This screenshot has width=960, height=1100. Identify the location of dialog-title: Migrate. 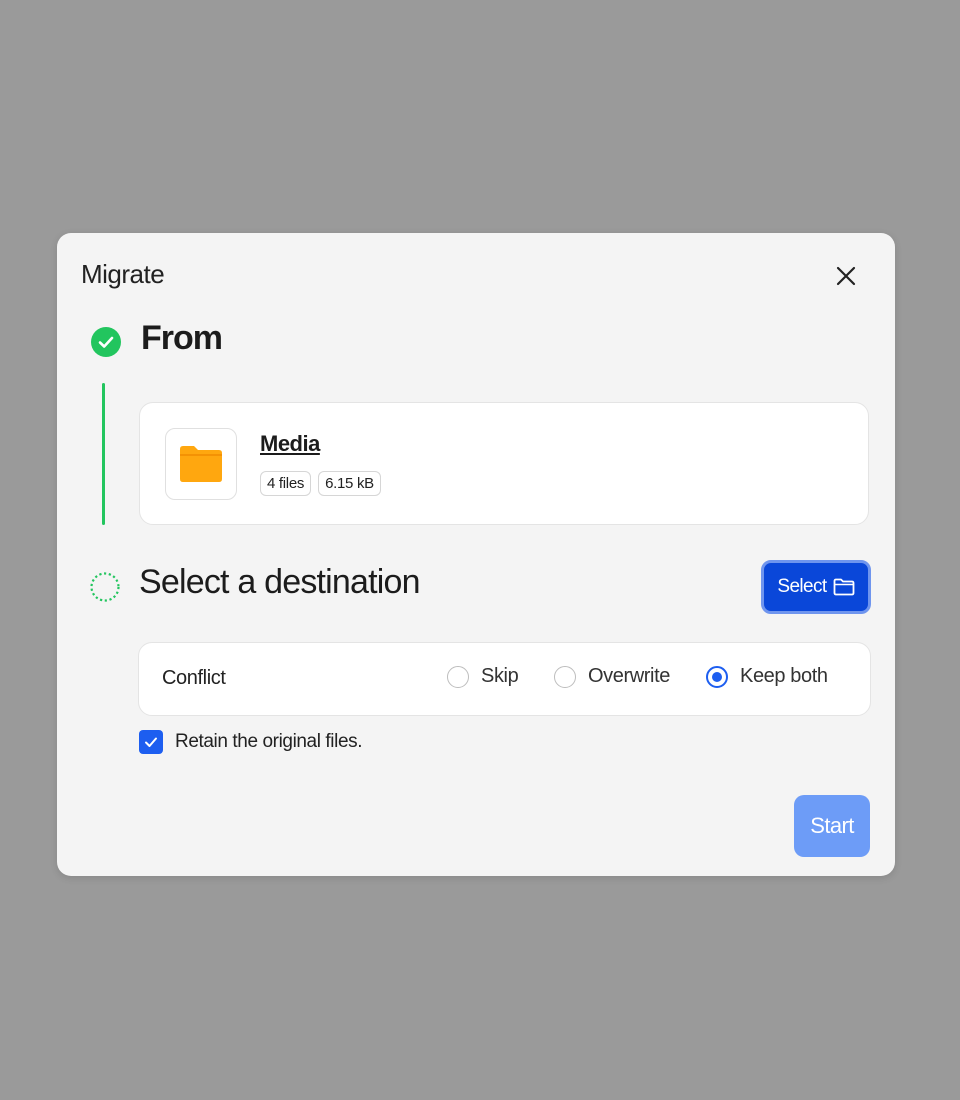
(123, 274).